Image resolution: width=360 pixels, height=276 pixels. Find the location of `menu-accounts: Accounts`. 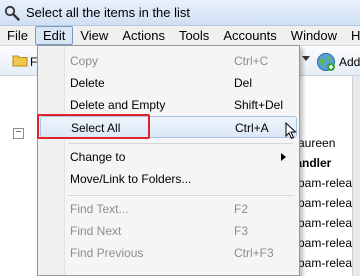

menu-accounts: Accounts is located at coordinates (249, 36).